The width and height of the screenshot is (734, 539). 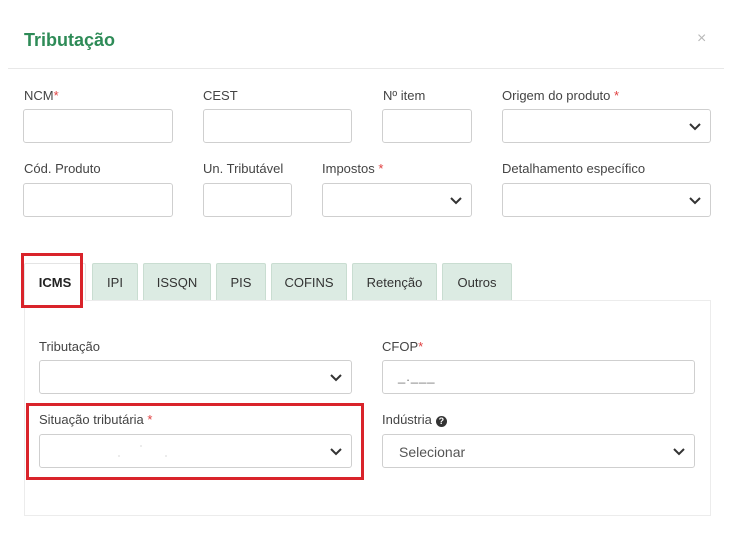 I want to click on ncm-input, so click(x=98, y=126).